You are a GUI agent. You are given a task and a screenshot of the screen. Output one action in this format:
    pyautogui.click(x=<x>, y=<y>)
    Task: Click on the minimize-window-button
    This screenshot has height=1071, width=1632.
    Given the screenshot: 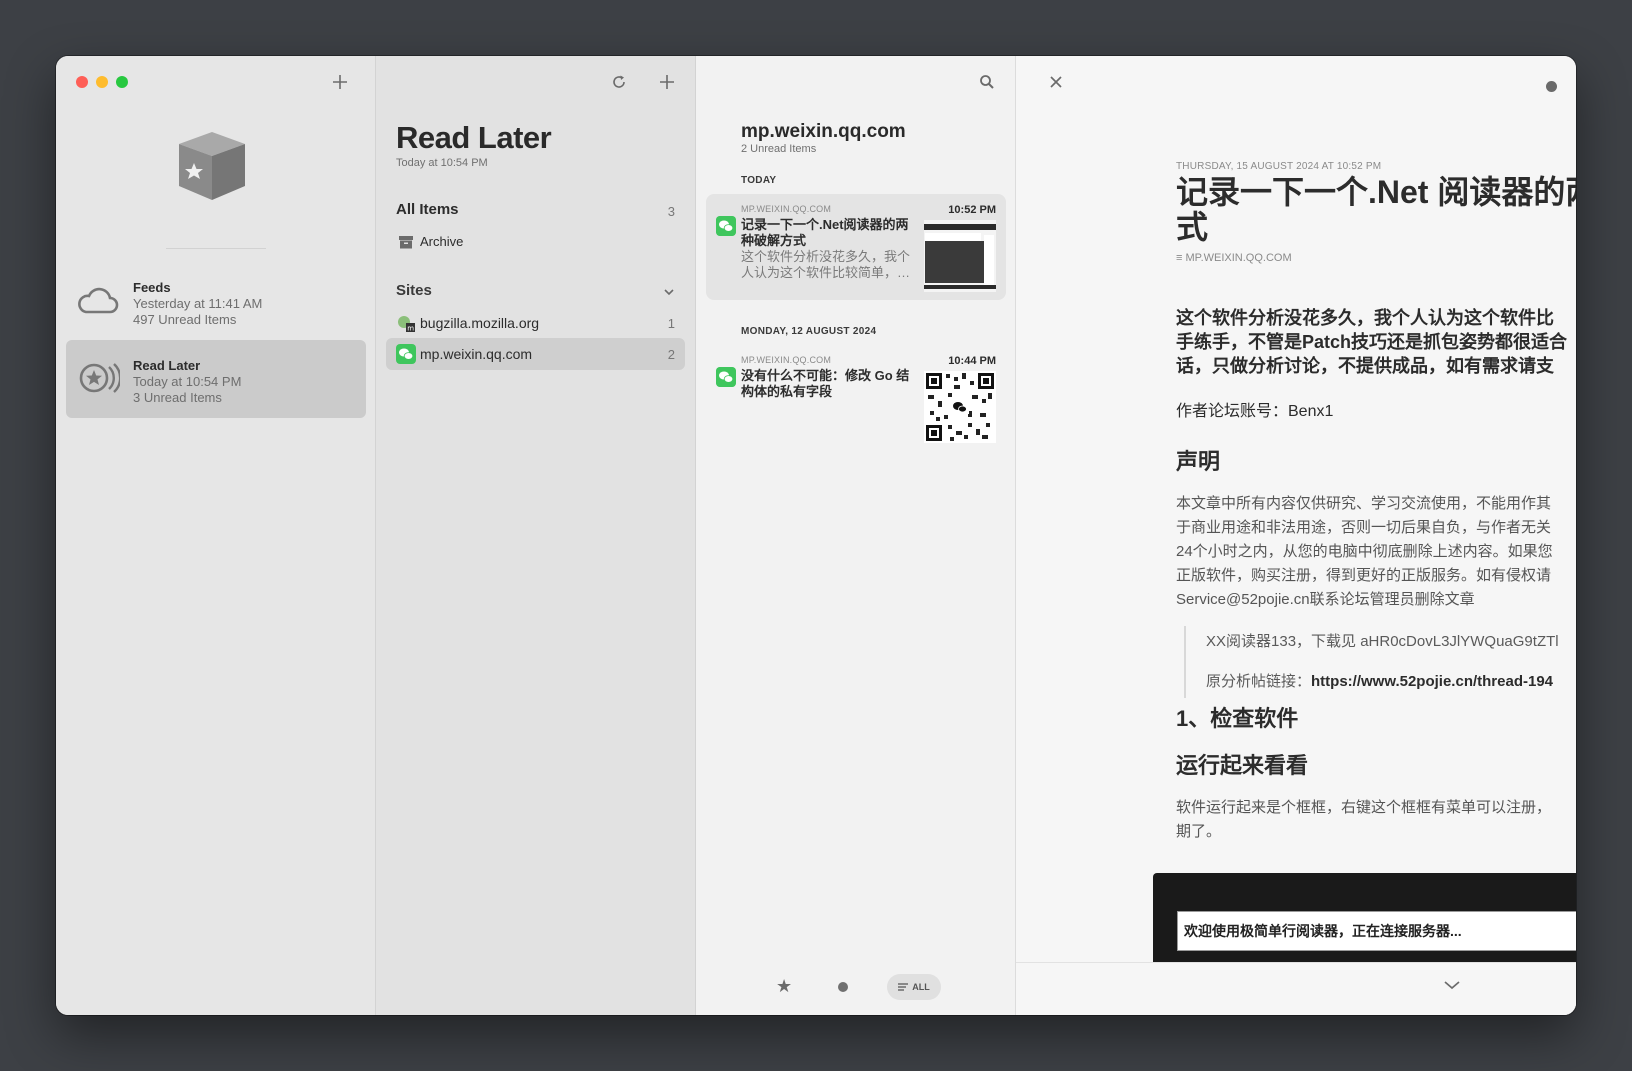 What is the action you would take?
    pyautogui.click(x=102, y=82)
    